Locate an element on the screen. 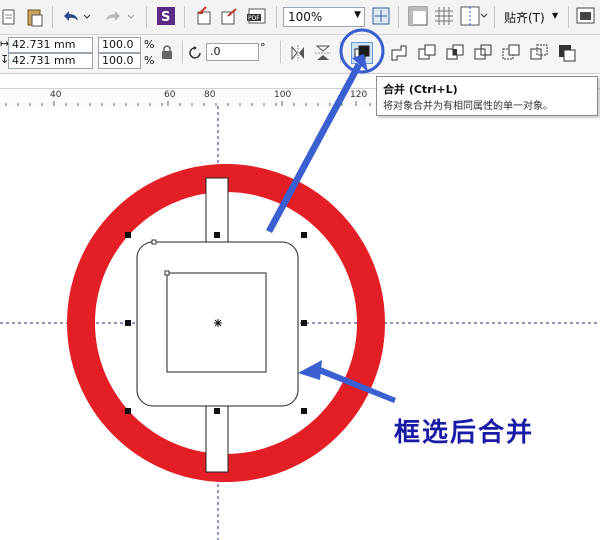 This screenshot has width=600, height=540. combine-tooltip: 合并 (Ctrl+L) 将对象合并为有相同属性的单一对象。 is located at coordinates (487, 96).